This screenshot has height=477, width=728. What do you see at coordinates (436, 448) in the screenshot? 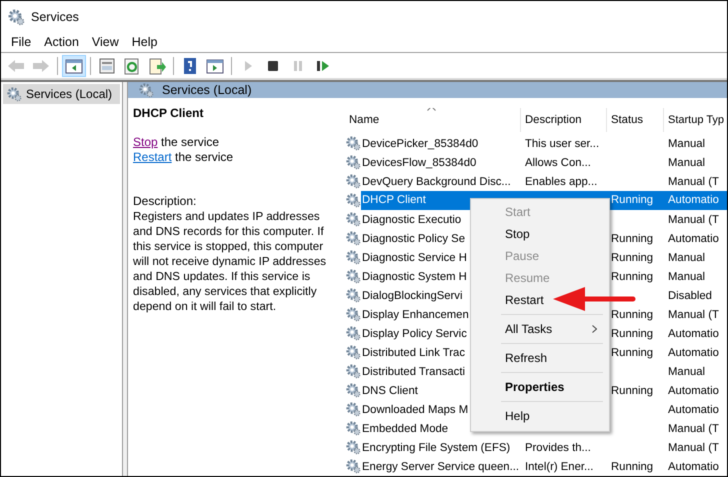
I see `service-name: Encrypting File System (EFS)` at bounding box center [436, 448].